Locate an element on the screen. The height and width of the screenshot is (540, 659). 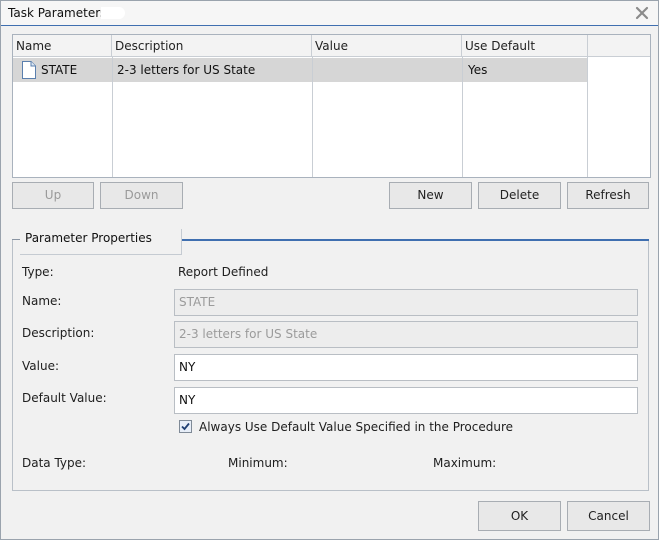
close-icon is located at coordinates (642, 13).